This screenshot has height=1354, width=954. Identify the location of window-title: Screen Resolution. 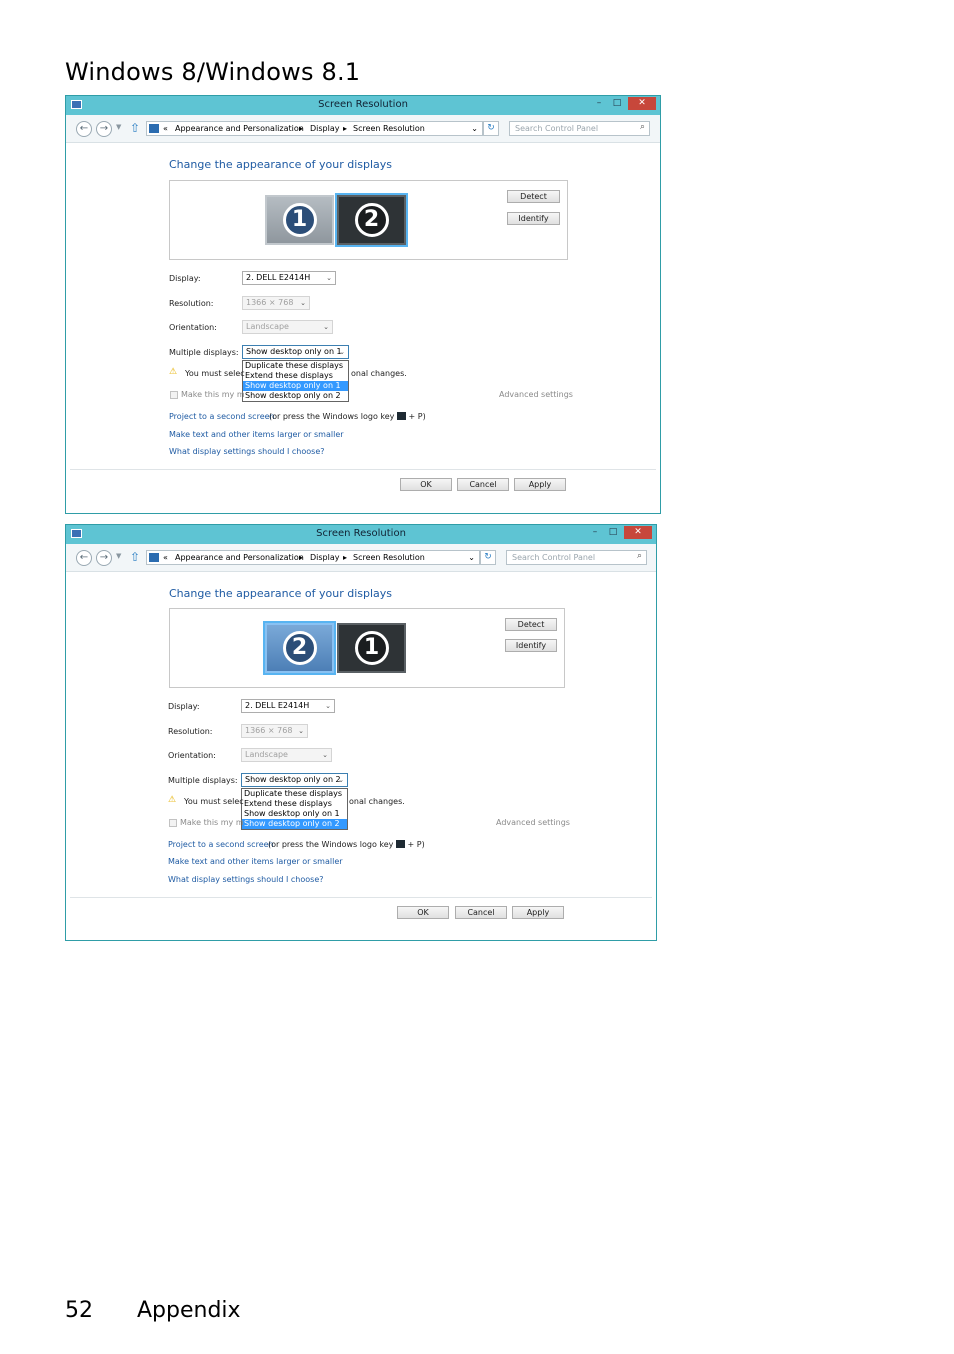
(363, 104).